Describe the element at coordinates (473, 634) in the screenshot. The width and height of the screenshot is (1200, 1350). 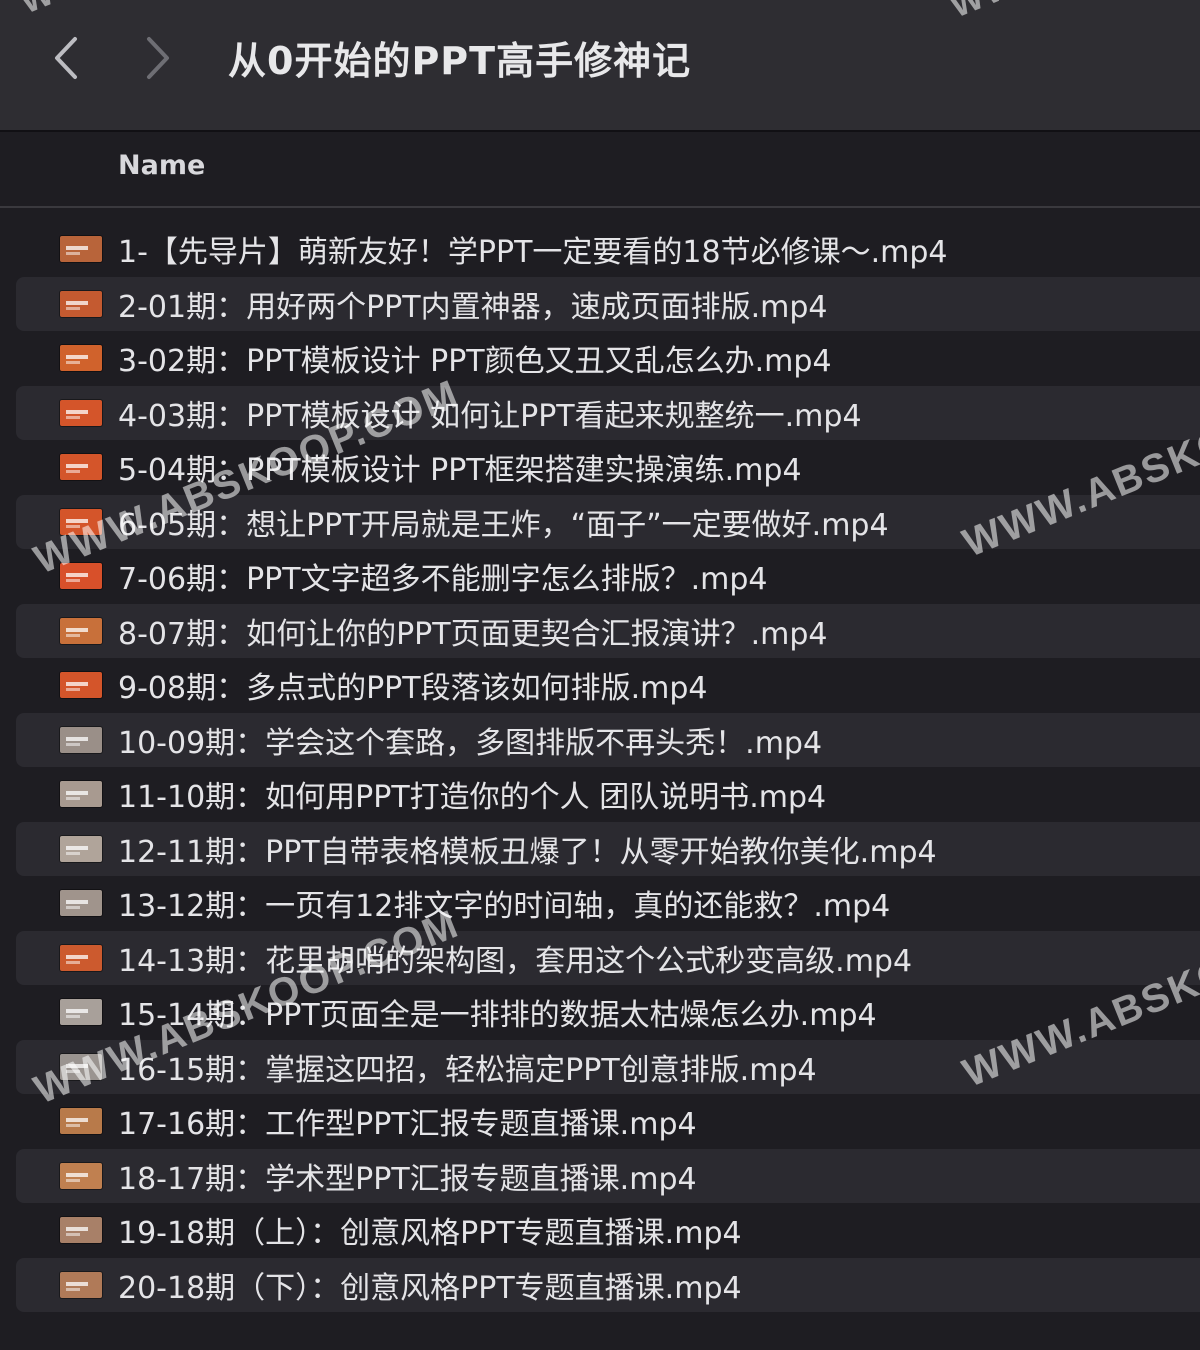
I see `file-name: 8-07期：如何让你的PPT页面更契合汇报演讲？.mp4` at that location.